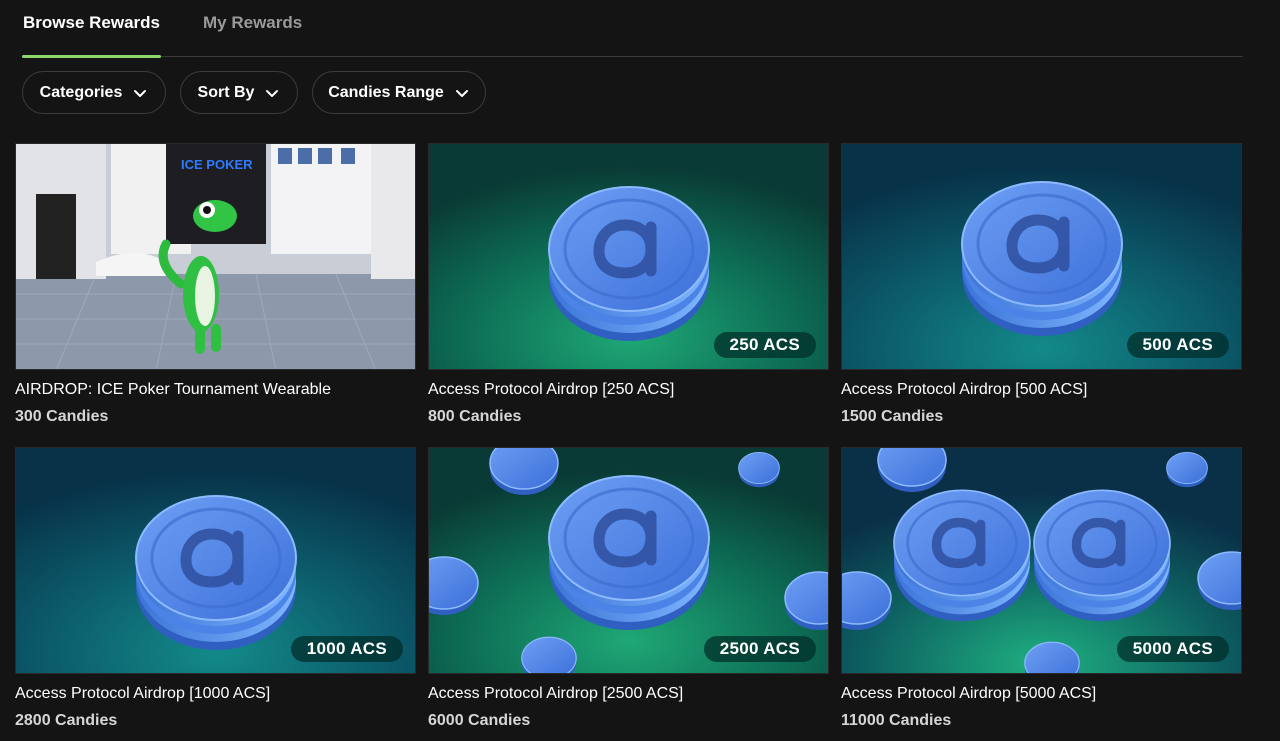 This screenshot has width=1280, height=741. What do you see at coordinates (253, 28) in the screenshot?
I see `tab-my-rewards: My Rewards` at bounding box center [253, 28].